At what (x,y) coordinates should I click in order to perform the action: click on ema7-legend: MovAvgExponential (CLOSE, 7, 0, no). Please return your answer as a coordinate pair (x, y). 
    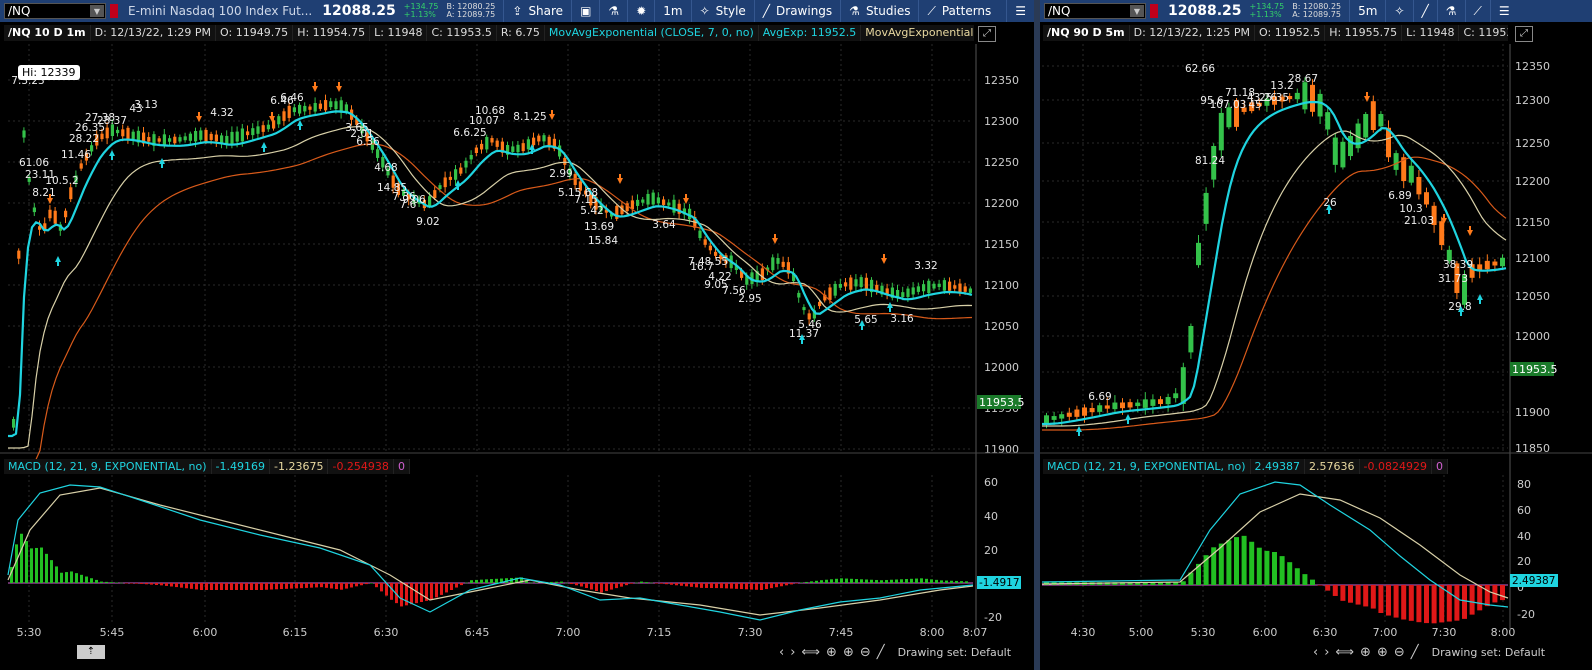
    Looking at the image, I should click on (651, 33).